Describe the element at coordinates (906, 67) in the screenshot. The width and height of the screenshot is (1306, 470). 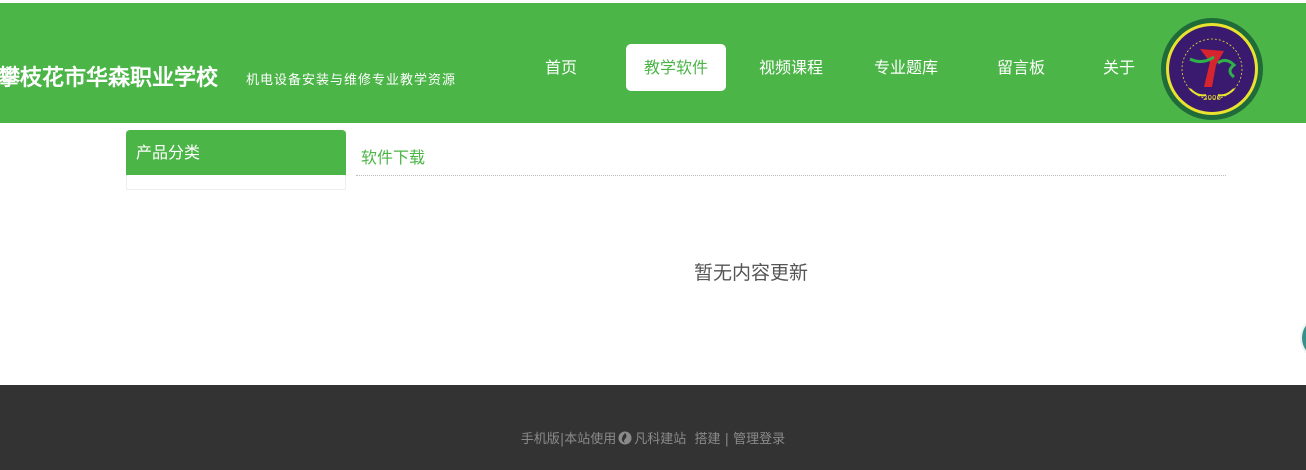
I see `nav-item-question-bank: 专业题库` at that location.